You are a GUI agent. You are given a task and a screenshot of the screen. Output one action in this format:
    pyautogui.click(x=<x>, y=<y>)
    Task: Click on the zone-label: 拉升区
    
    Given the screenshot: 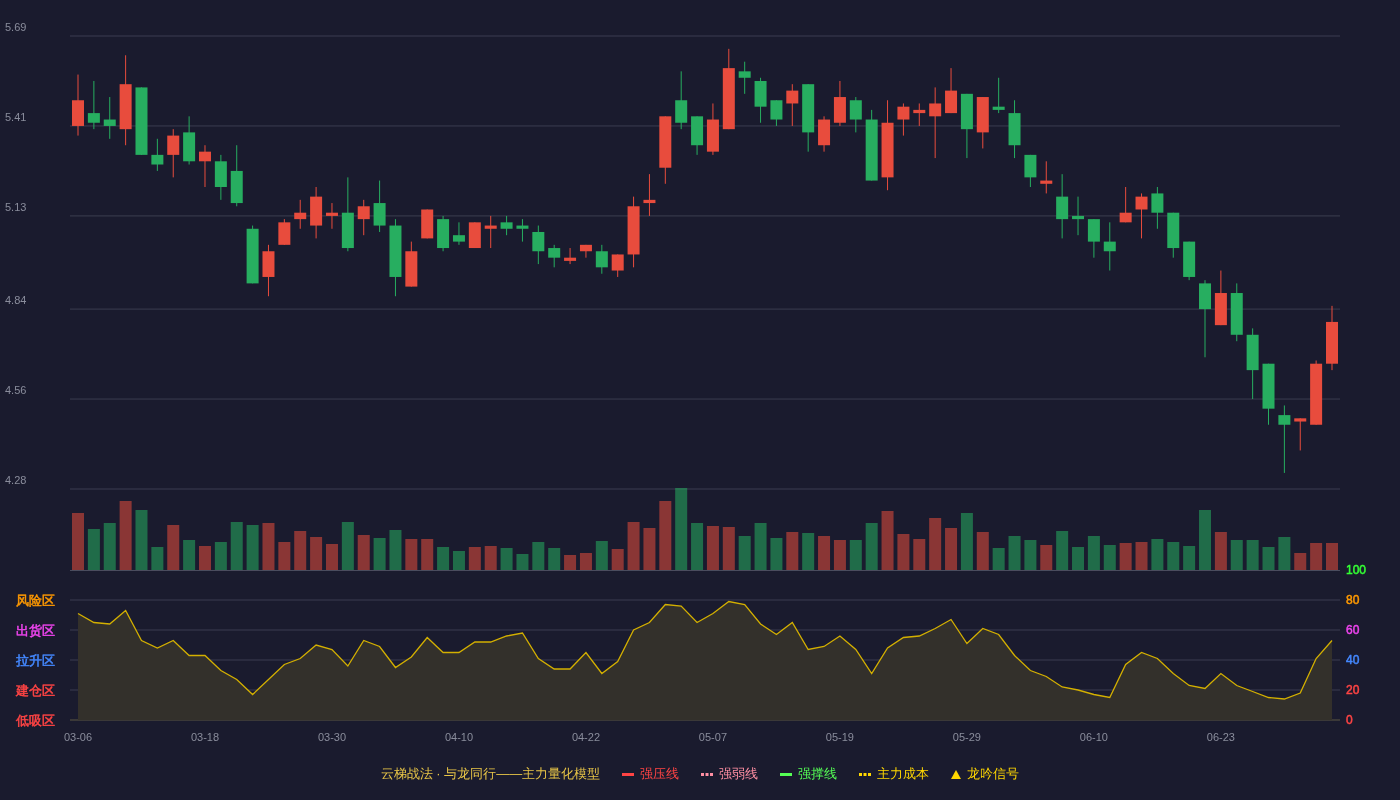 What is the action you would take?
    pyautogui.click(x=35, y=660)
    